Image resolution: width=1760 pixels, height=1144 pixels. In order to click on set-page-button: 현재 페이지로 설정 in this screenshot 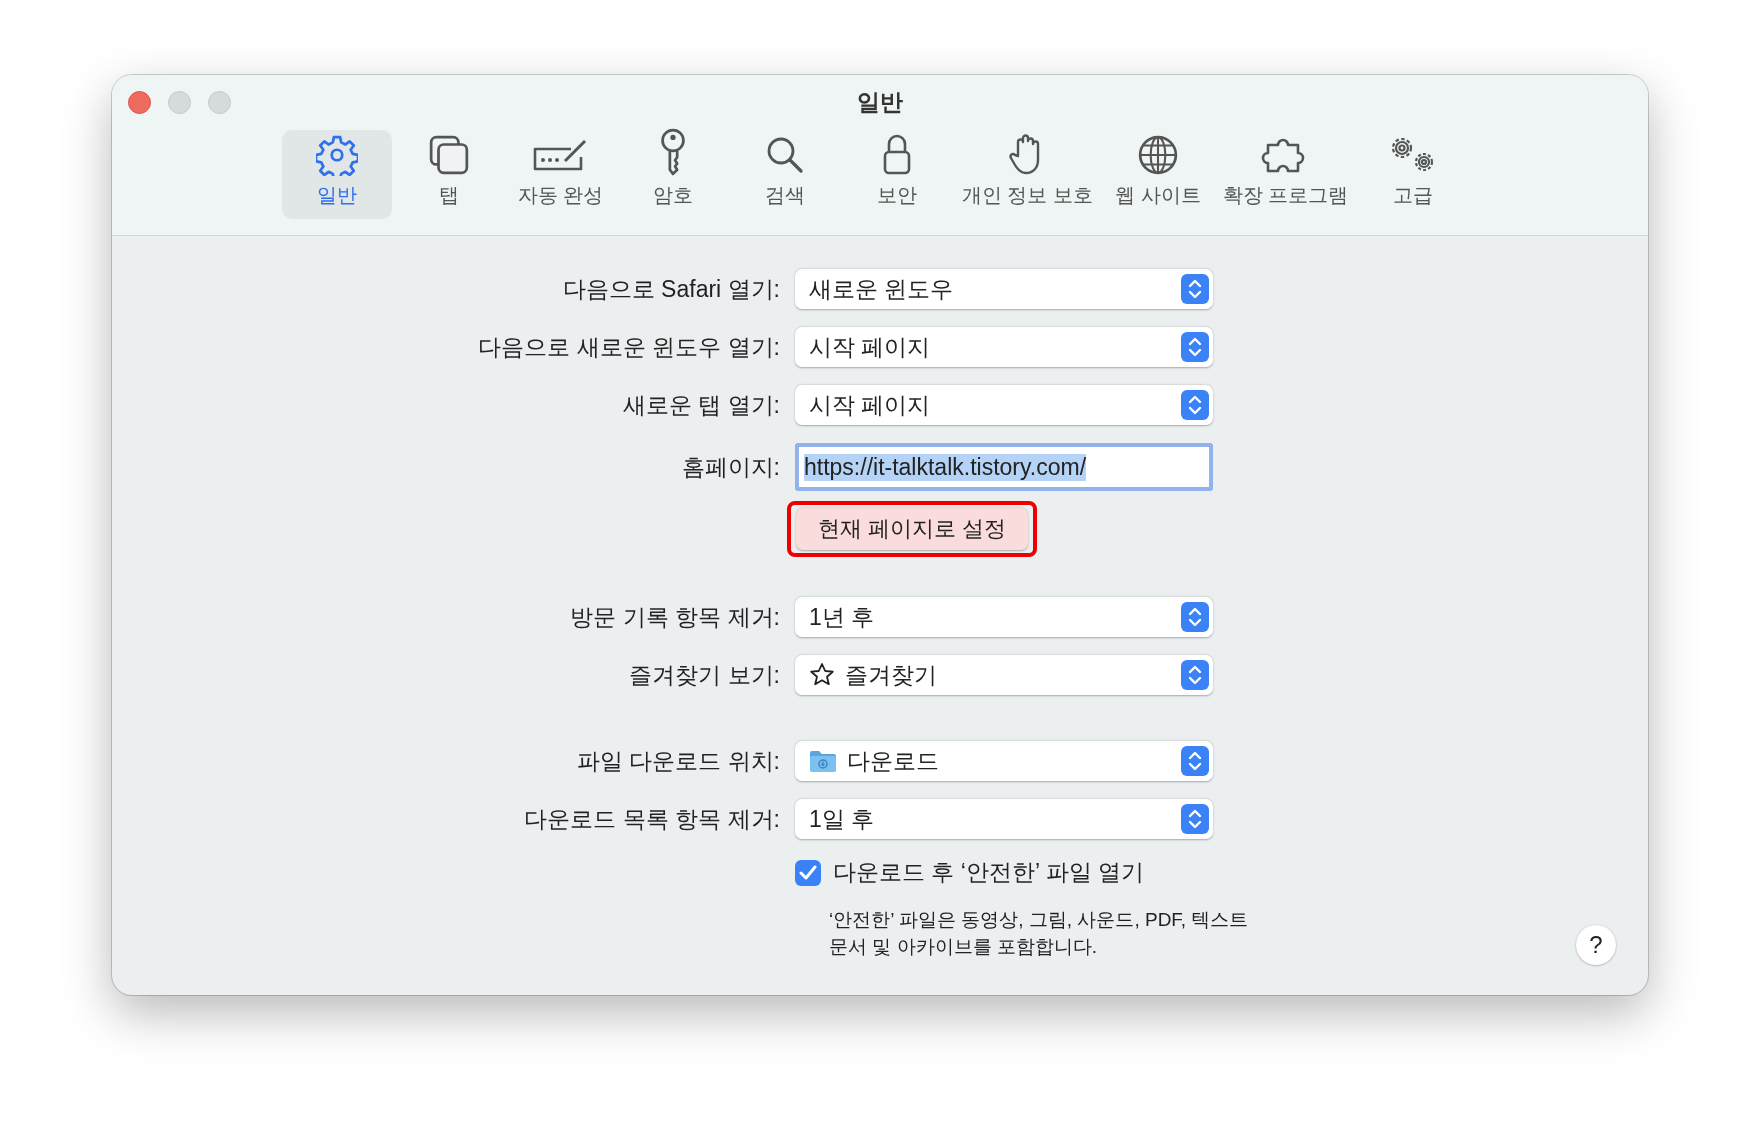, I will do `click(912, 529)`.